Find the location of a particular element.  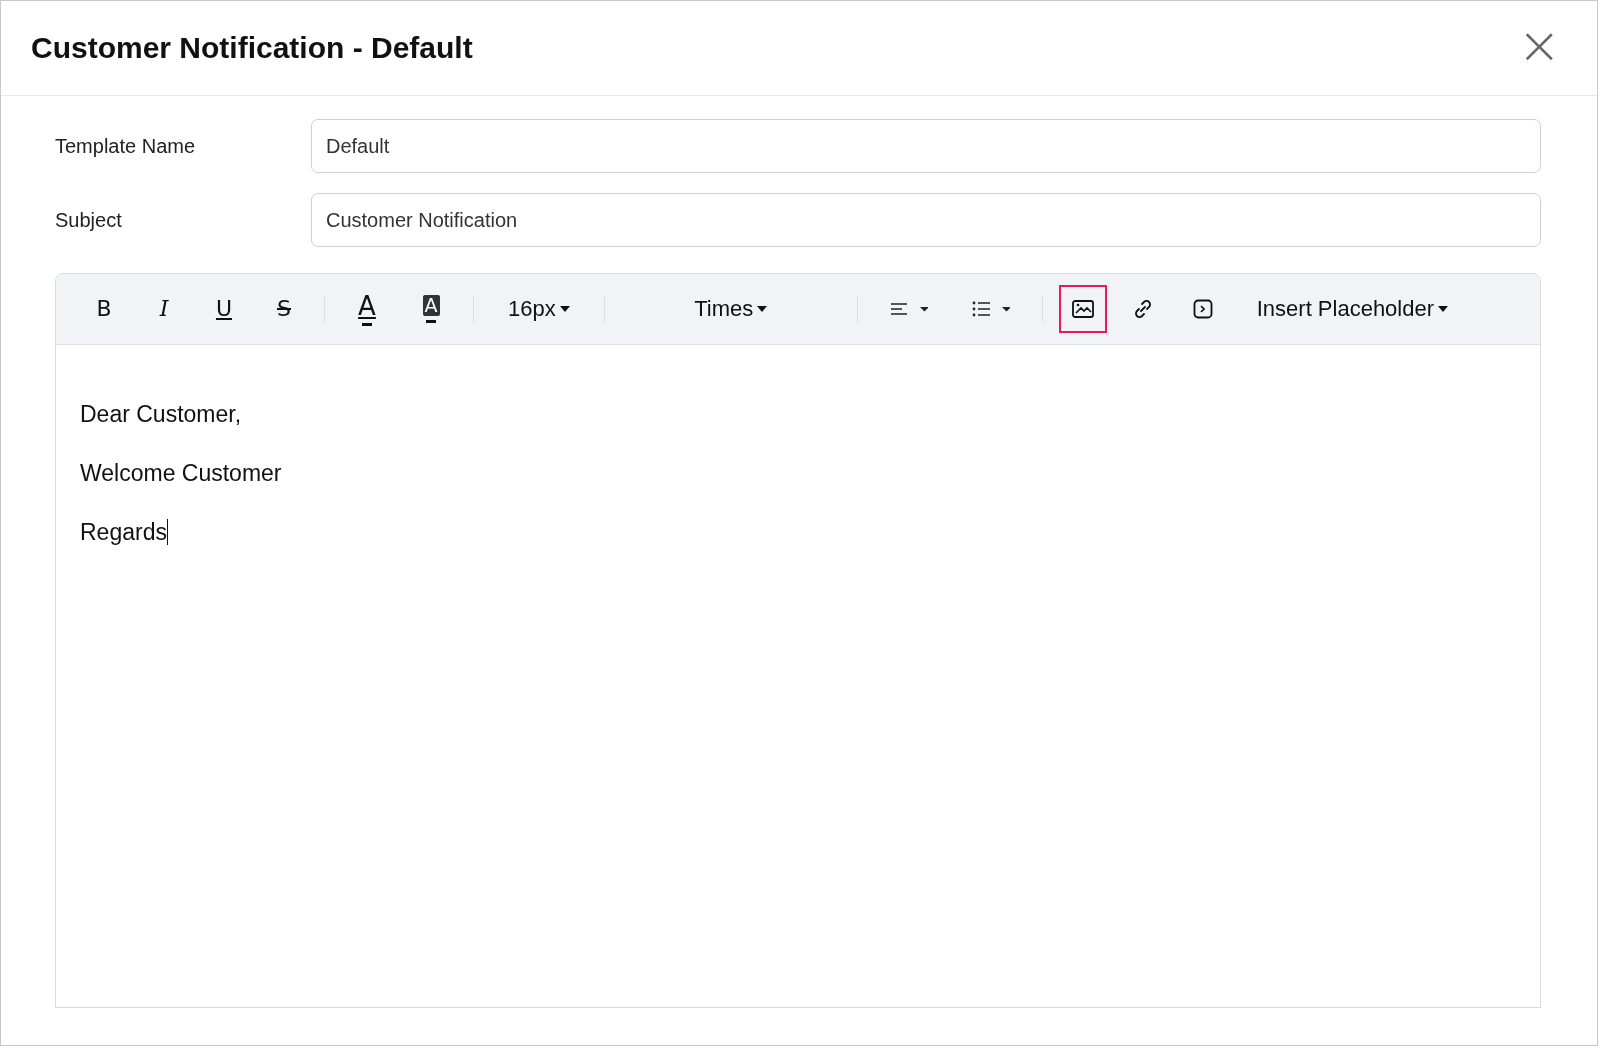

text-color-button: A is located at coordinates (367, 309).